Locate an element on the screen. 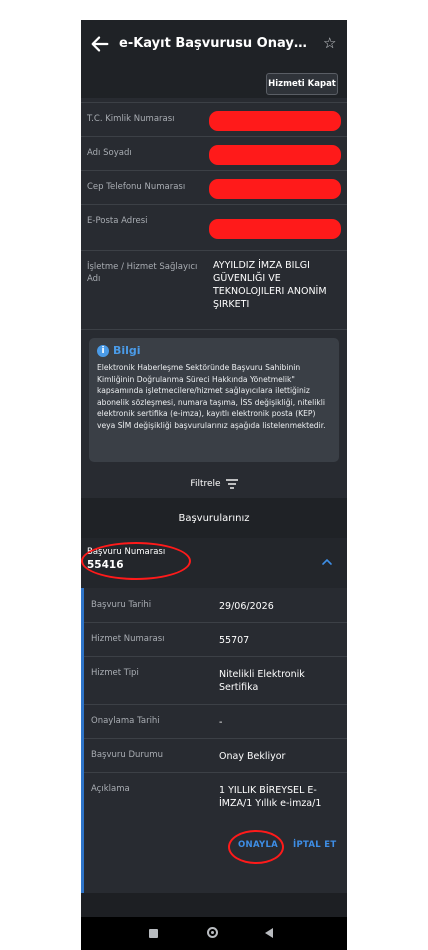  date-value: 29/06/2026 is located at coordinates (246, 606).